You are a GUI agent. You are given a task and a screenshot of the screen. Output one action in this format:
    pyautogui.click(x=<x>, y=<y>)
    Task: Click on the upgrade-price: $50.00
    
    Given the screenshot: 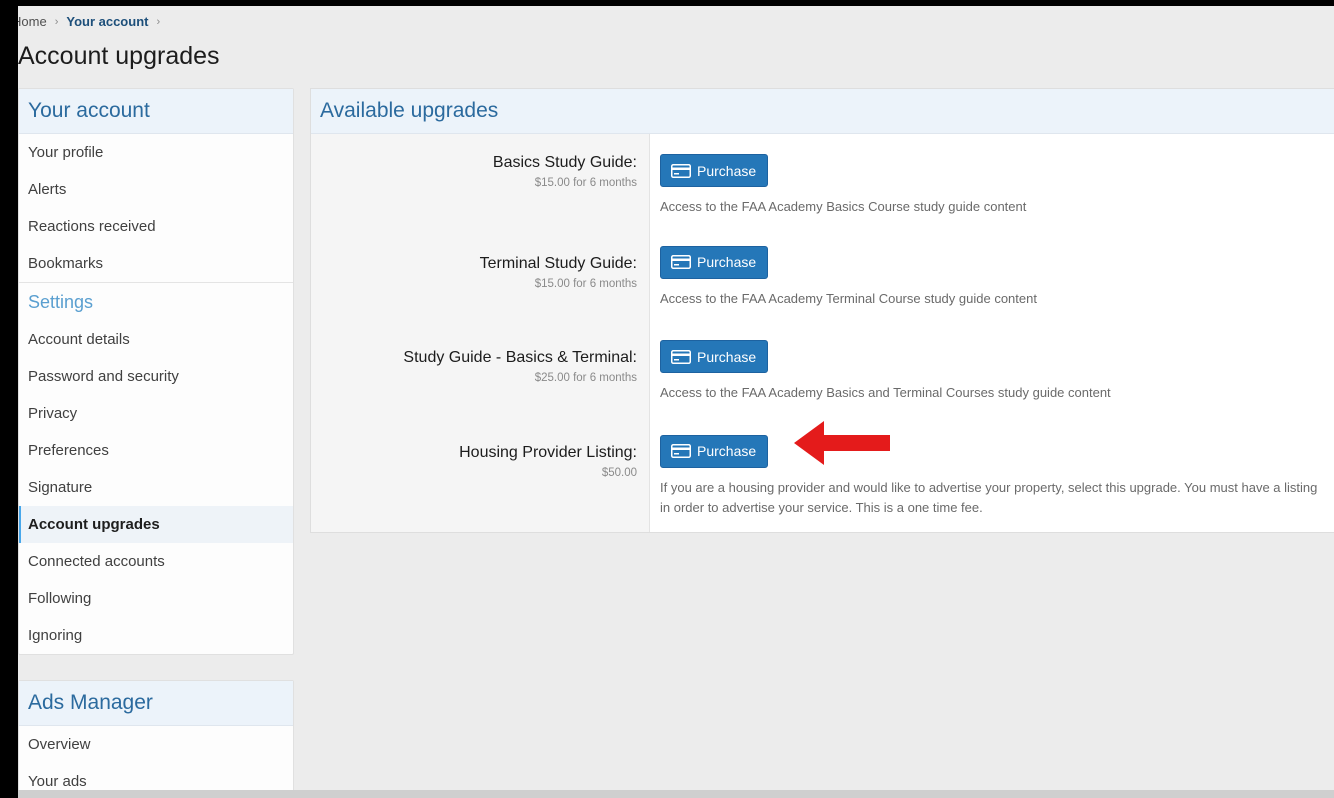 What is the action you would take?
    pyautogui.click(x=619, y=472)
    